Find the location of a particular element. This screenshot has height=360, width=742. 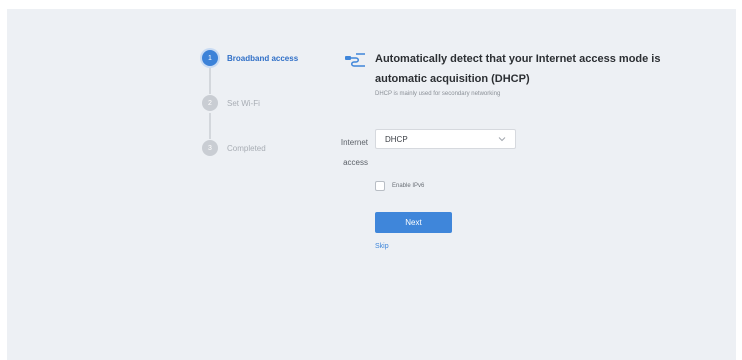

chevron-down-icon is located at coordinates (502, 139).